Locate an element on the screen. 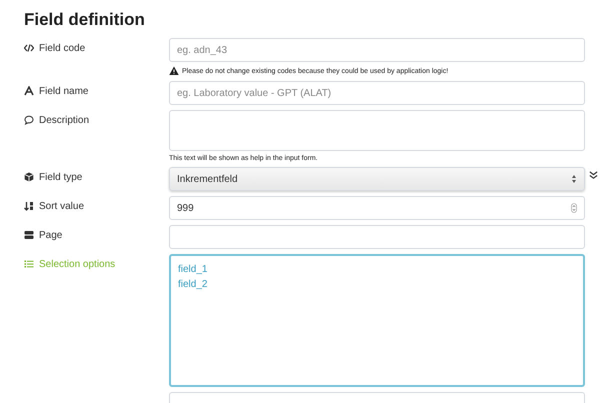 This screenshot has width=616, height=403. field-label: Sort value is located at coordinates (61, 206).